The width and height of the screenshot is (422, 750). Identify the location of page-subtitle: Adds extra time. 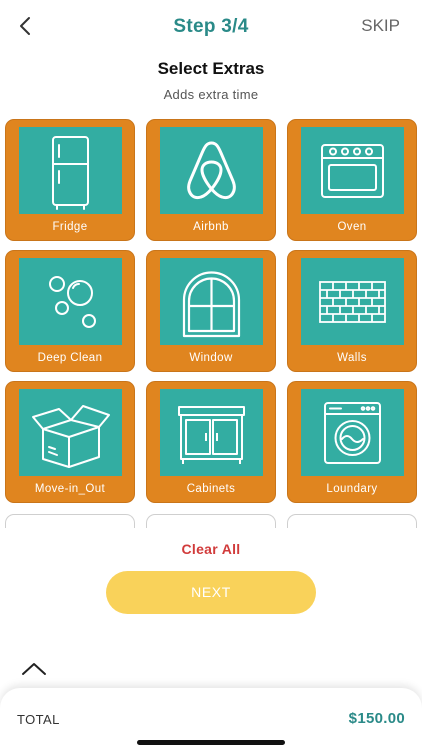
(211, 94).